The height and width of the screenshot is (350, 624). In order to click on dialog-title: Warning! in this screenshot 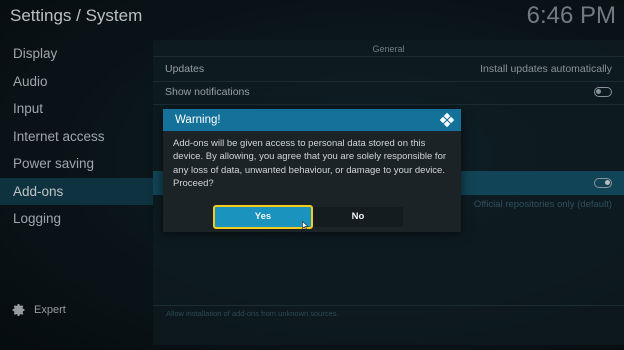, I will do `click(198, 120)`.